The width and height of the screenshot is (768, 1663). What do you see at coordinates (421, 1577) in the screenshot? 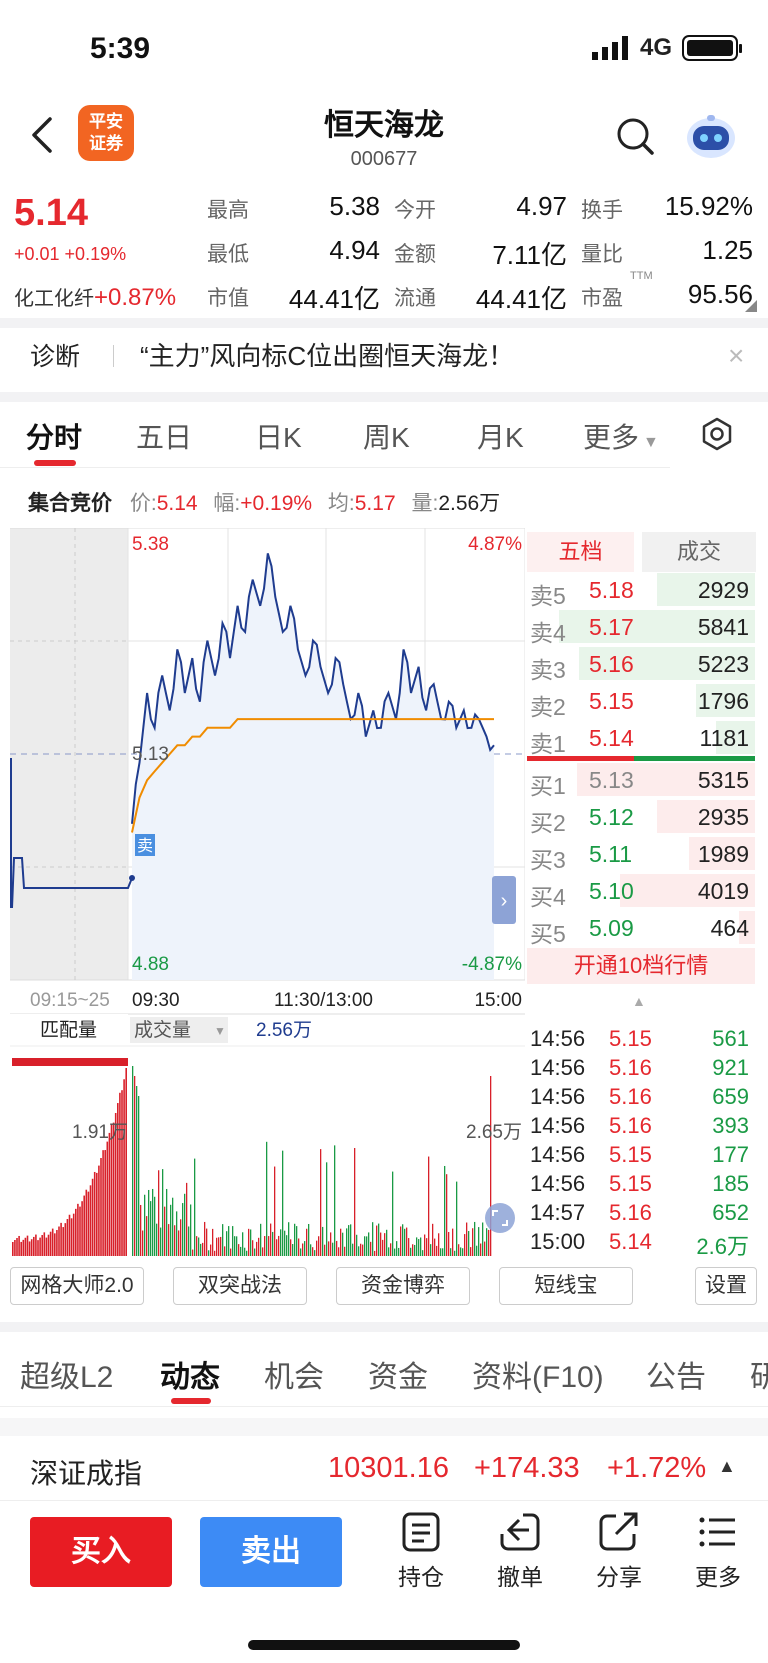
I see `holdings-label: 持仓` at bounding box center [421, 1577].